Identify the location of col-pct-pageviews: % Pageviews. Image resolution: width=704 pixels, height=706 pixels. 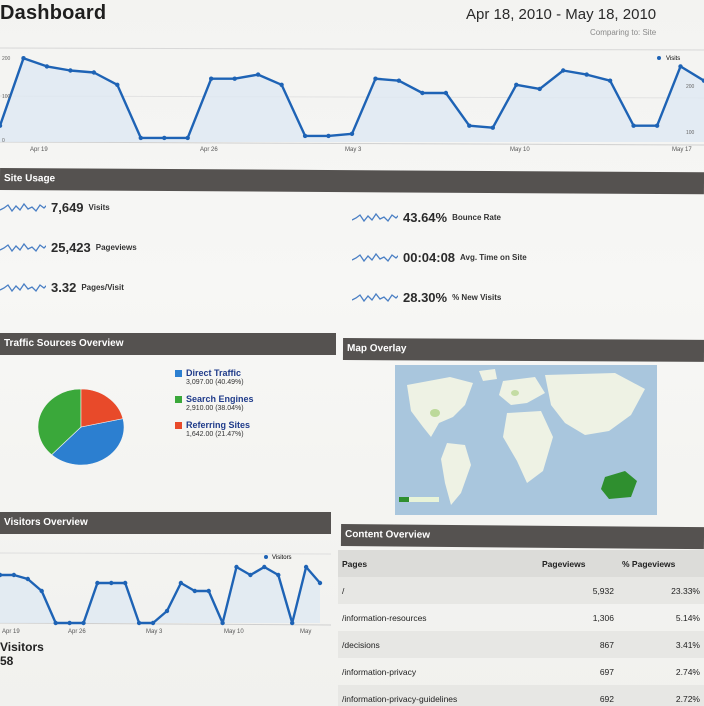
(661, 563).